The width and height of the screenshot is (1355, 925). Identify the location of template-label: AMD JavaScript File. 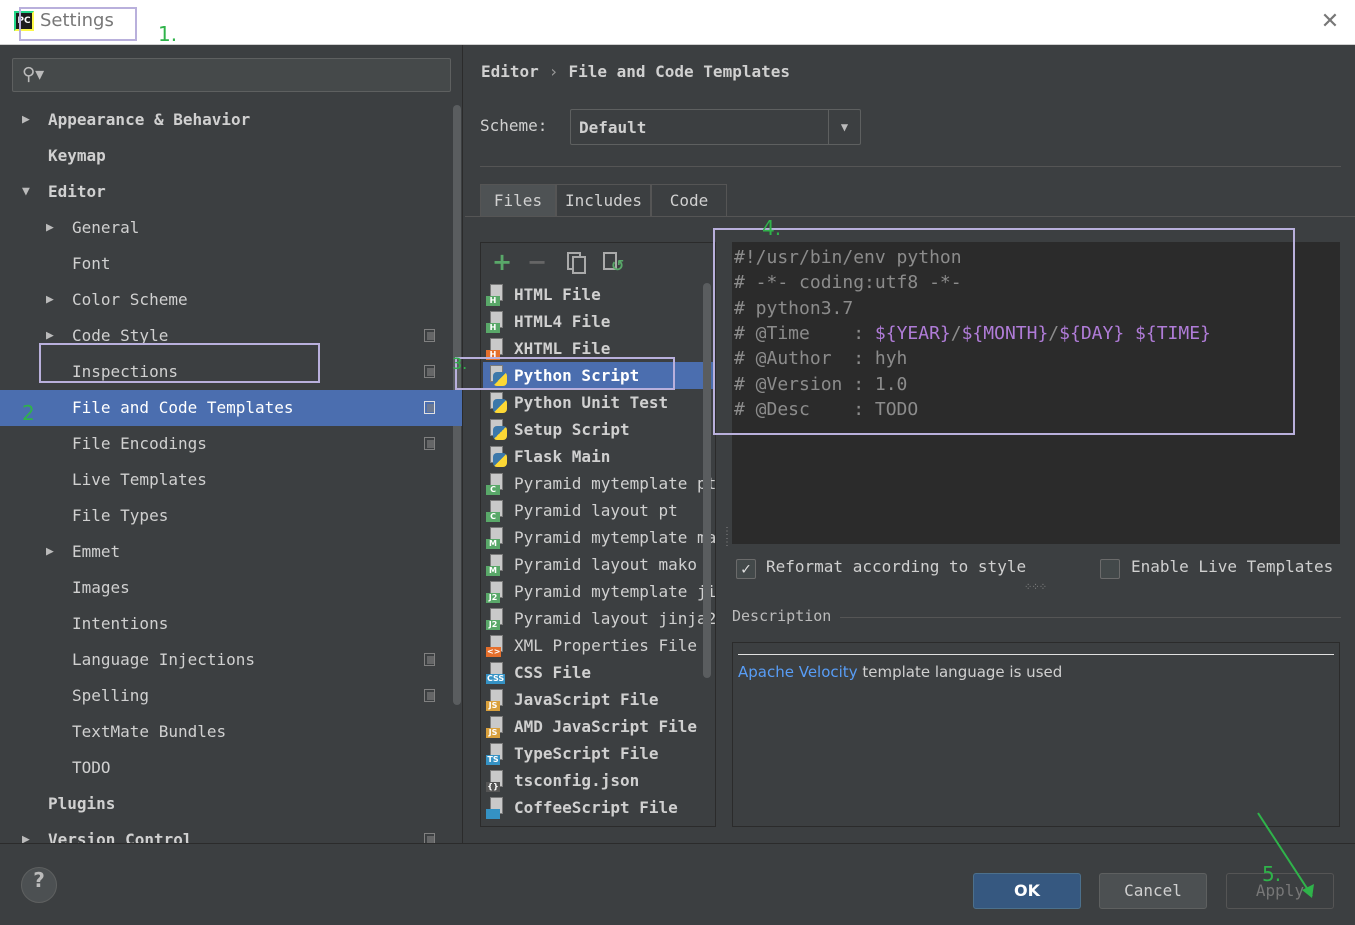
(606, 726).